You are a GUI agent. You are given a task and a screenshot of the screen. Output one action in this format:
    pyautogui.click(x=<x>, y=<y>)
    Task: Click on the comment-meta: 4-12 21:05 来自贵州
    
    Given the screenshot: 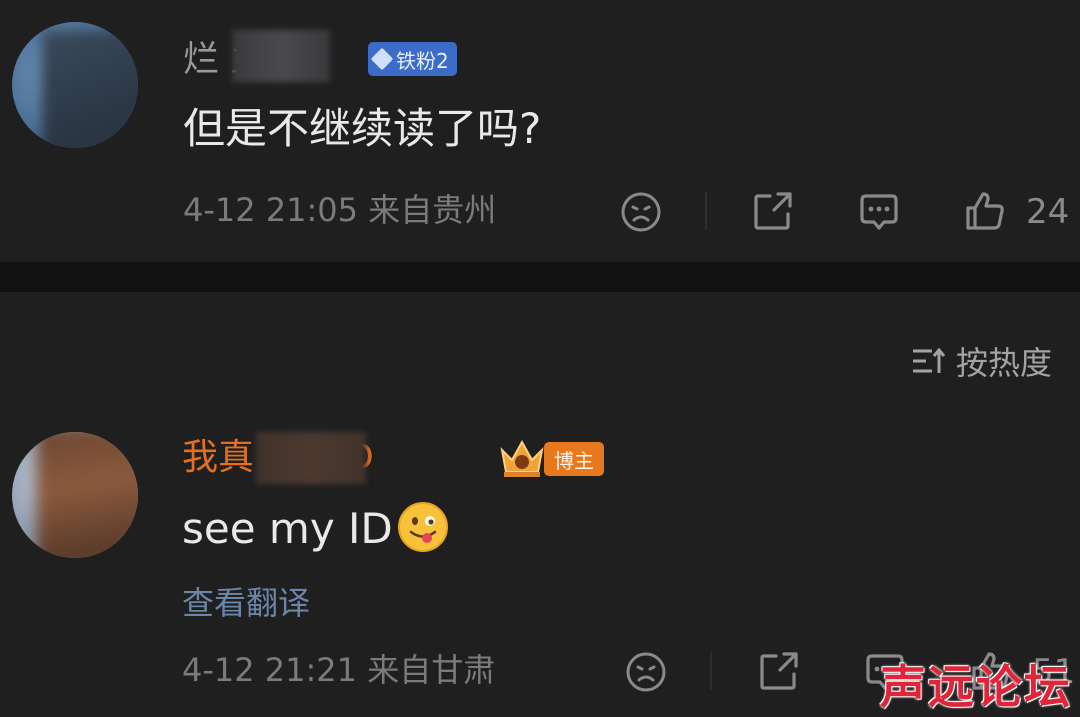 What is the action you would take?
    pyautogui.click(x=340, y=210)
    